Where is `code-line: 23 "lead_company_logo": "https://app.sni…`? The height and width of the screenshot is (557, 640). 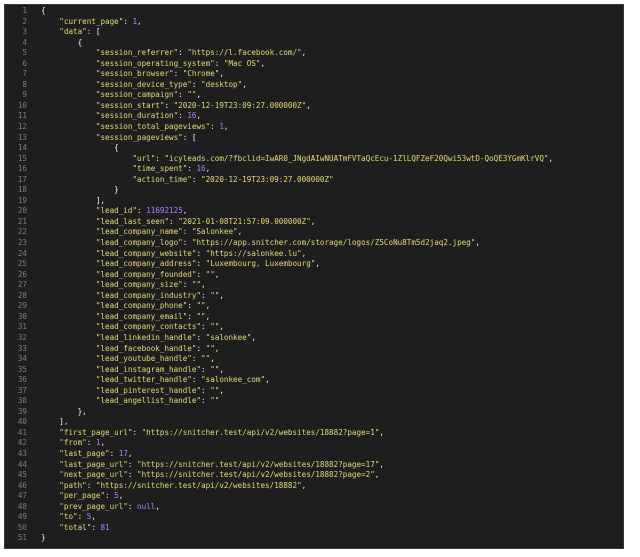 code-line: 23 "lead_company_logo": "https://app.sni… is located at coordinates (314, 243).